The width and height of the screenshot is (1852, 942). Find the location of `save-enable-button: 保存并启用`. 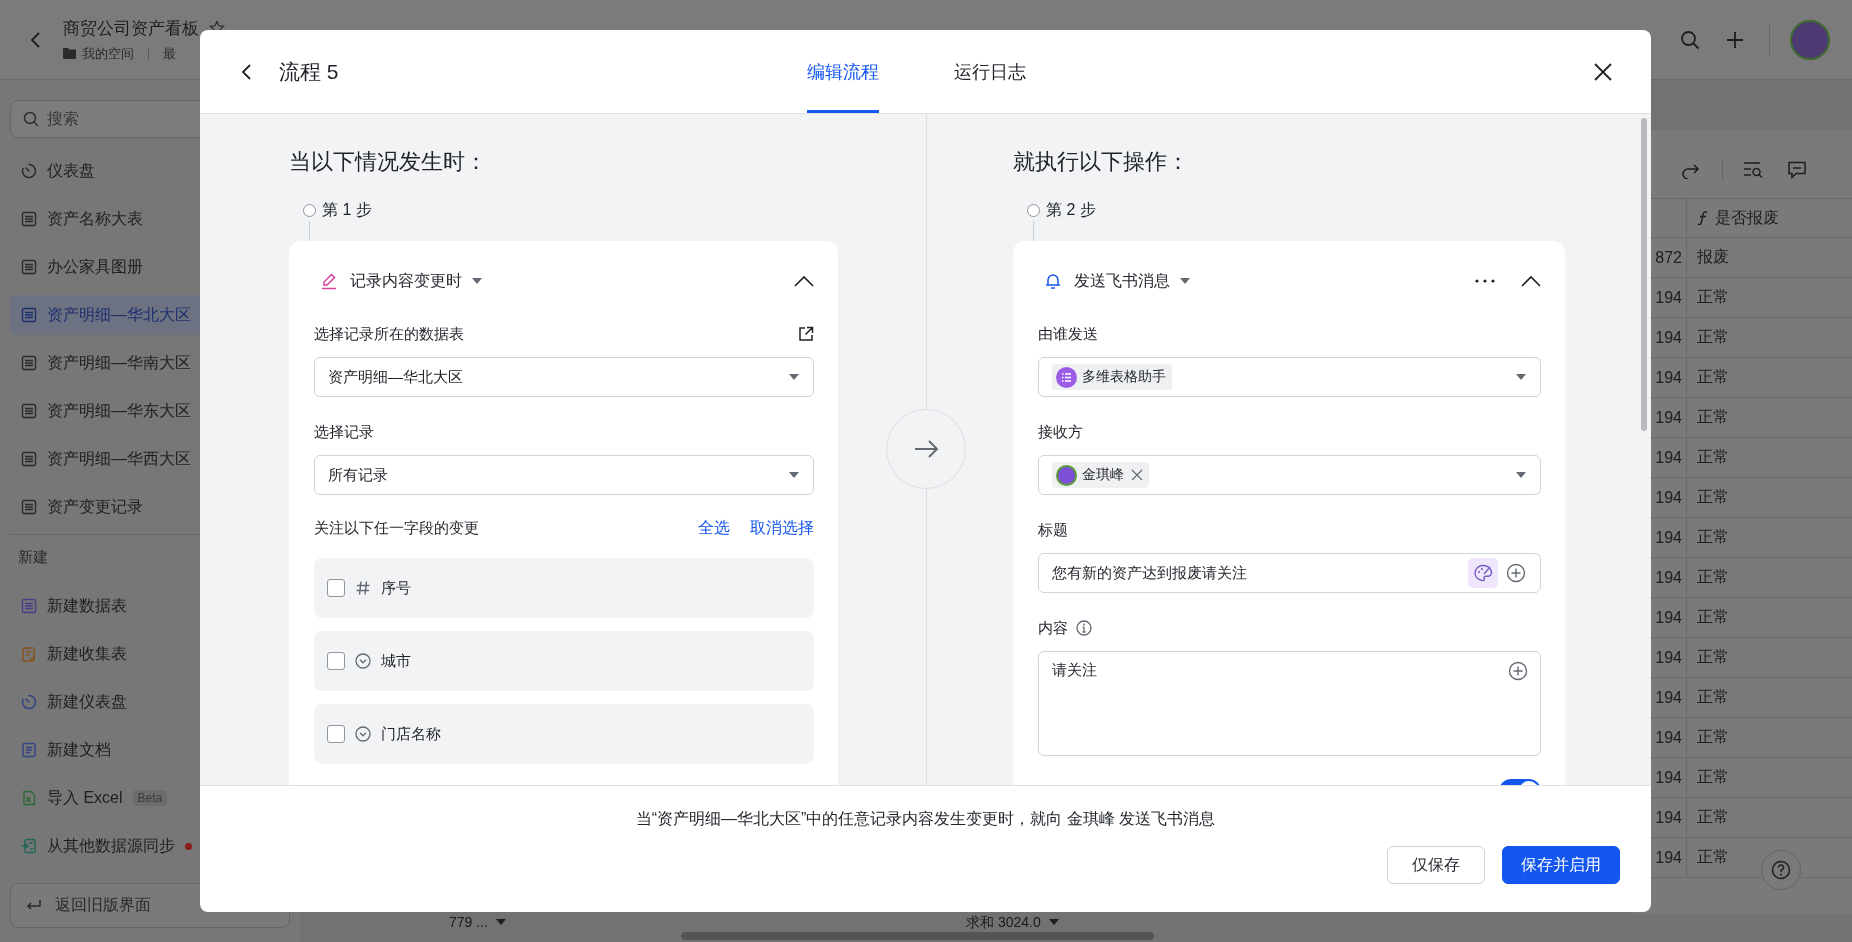

save-enable-button: 保存并启用 is located at coordinates (1561, 865).